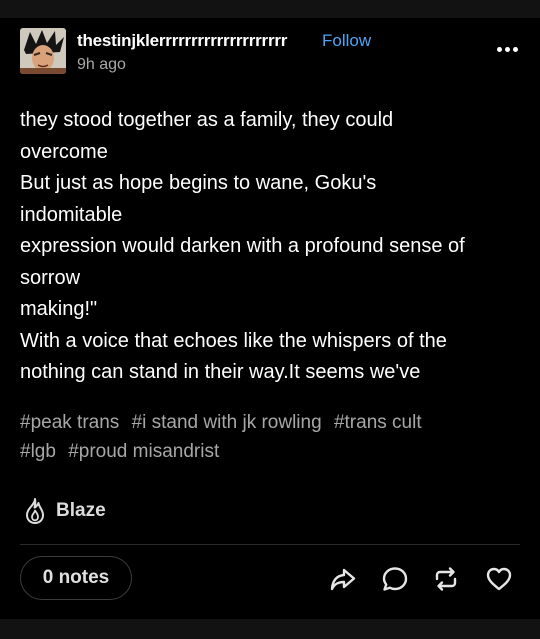  Describe the element at coordinates (378, 422) in the screenshot. I see `tag: #trans cult` at that location.